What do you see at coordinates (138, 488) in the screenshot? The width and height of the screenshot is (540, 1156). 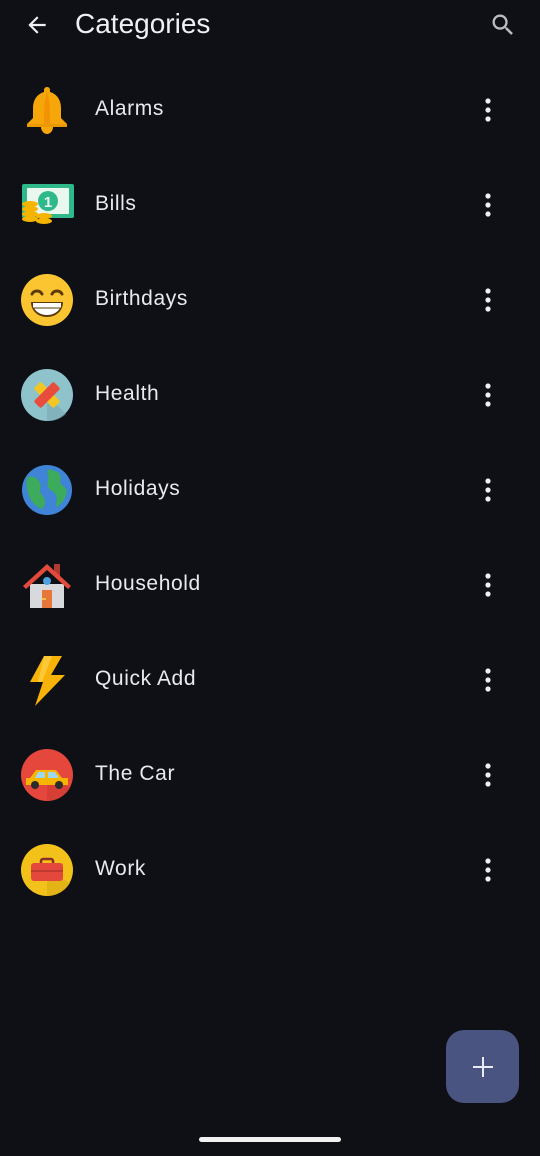 I see `category-label: Holidays` at bounding box center [138, 488].